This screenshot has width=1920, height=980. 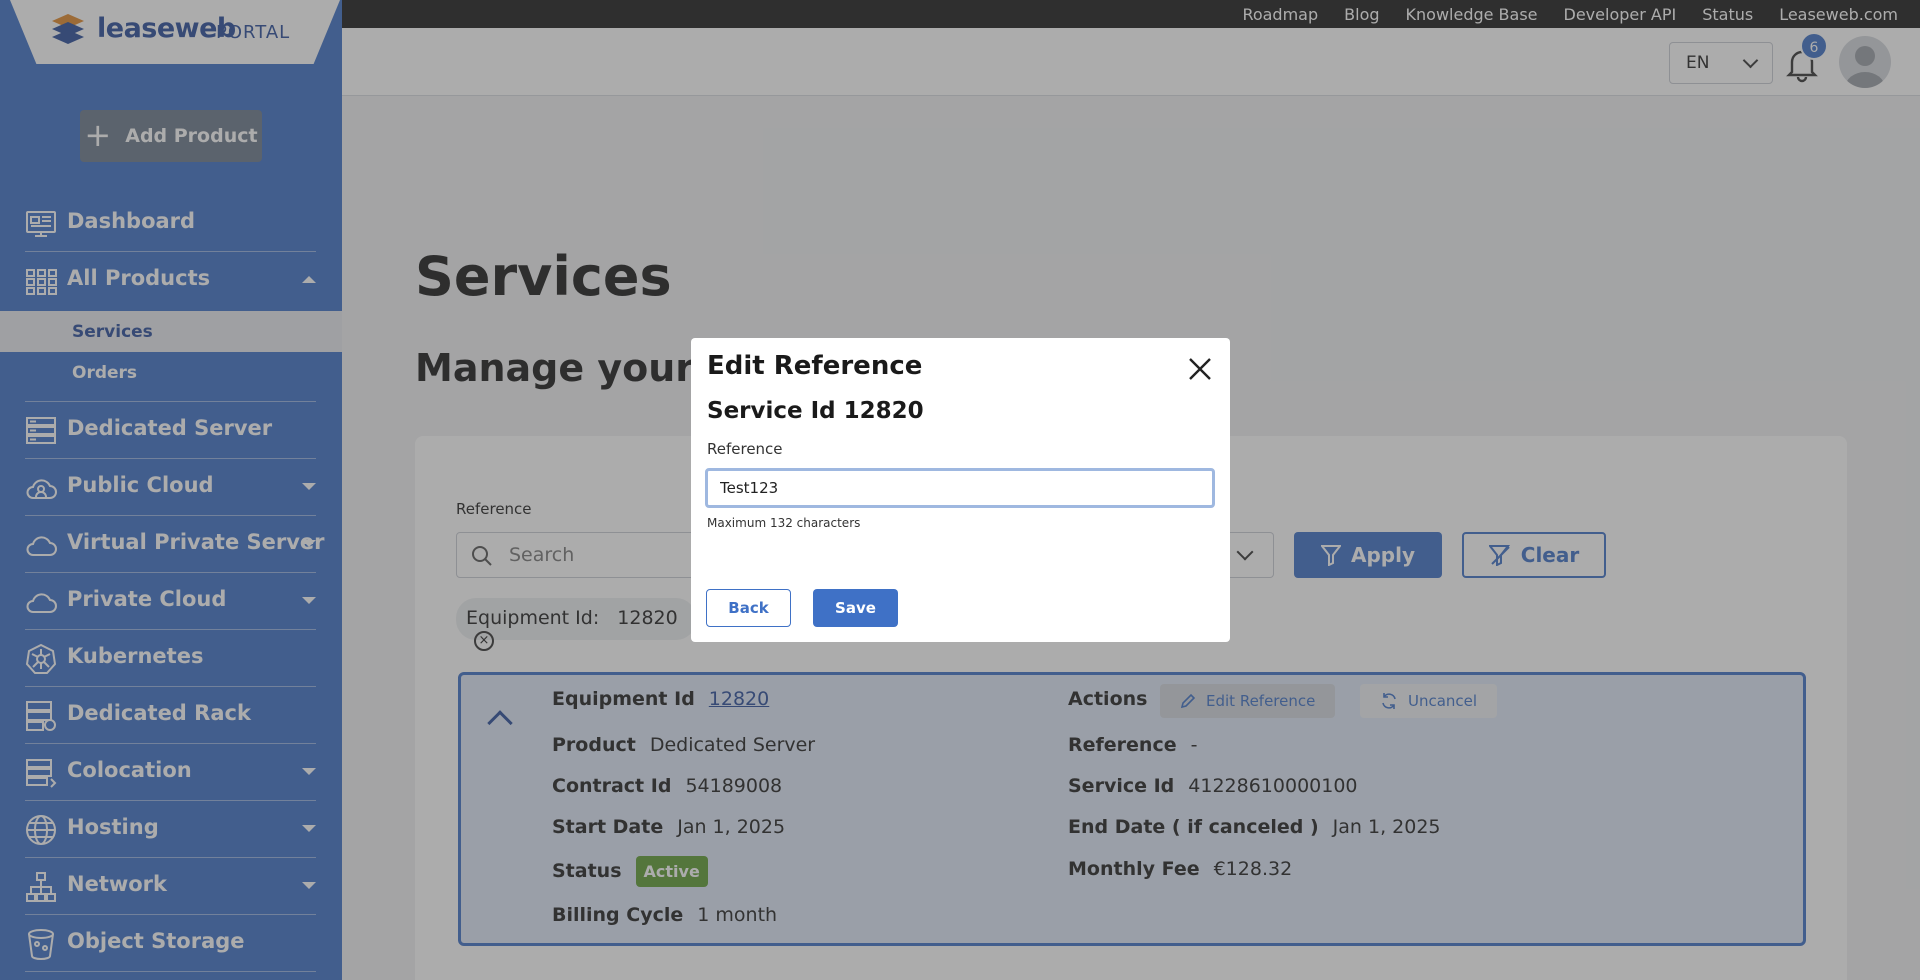 What do you see at coordinates (784, 523) in the screenshot?
I see `reference-hint: Maximum 132 characters` at bounding box center [784, 523].